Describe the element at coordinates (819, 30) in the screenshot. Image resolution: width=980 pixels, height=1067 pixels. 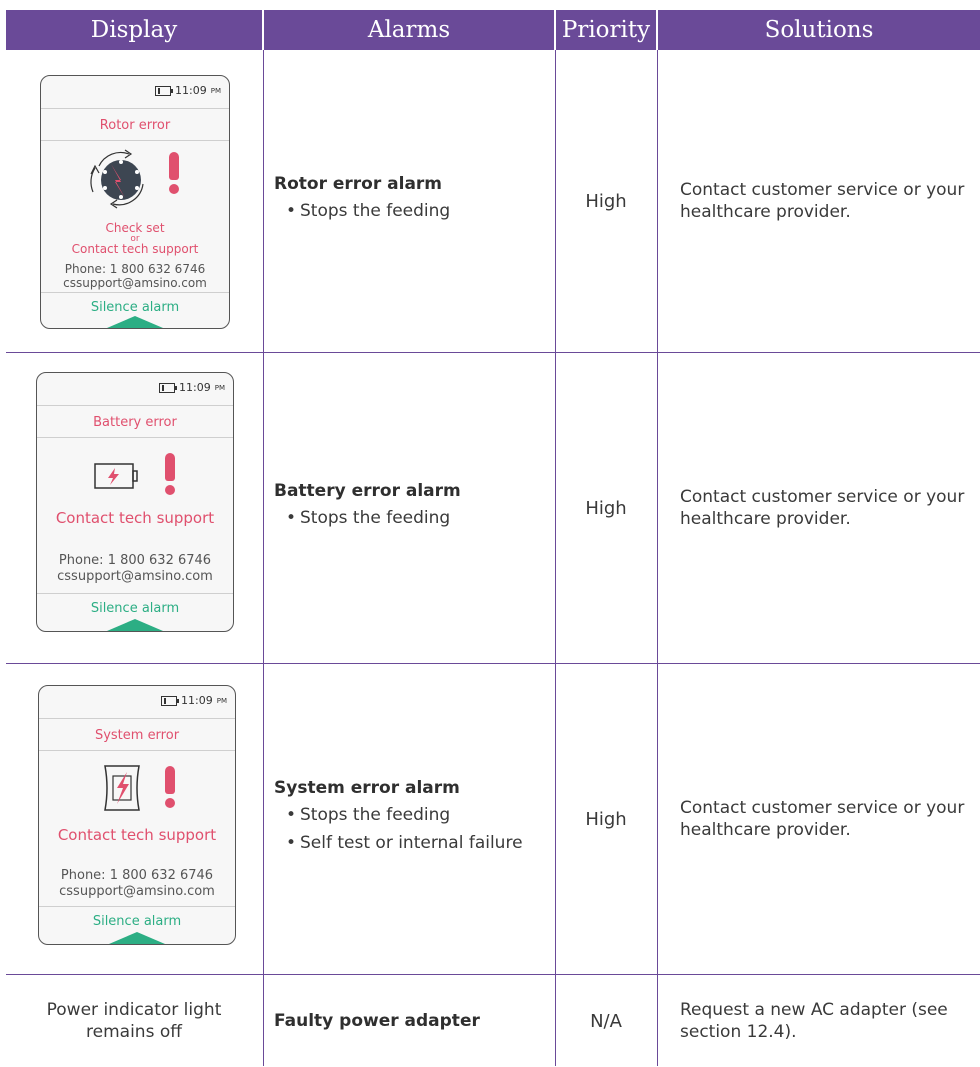
I see `header-solutions: Solutions` at that location.